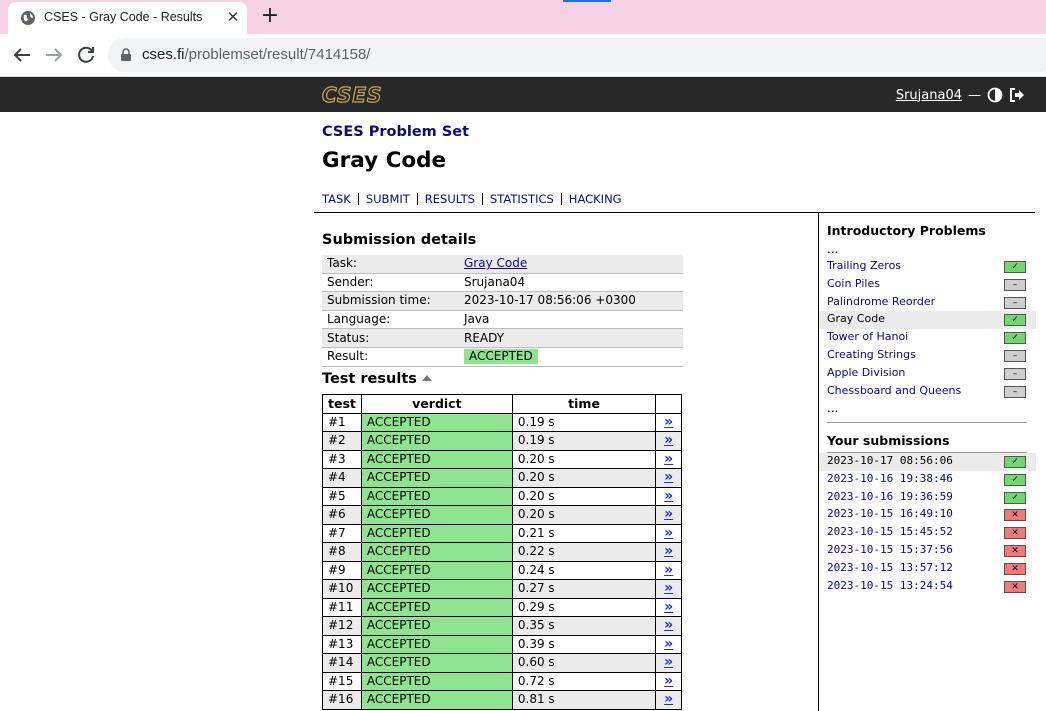 This screenshot has height=711, width=1046. Describe the element at coordinates (890, 460) in the screenshot. I see `submission-item-label: 2023-10-17 08:56:06` at that location.